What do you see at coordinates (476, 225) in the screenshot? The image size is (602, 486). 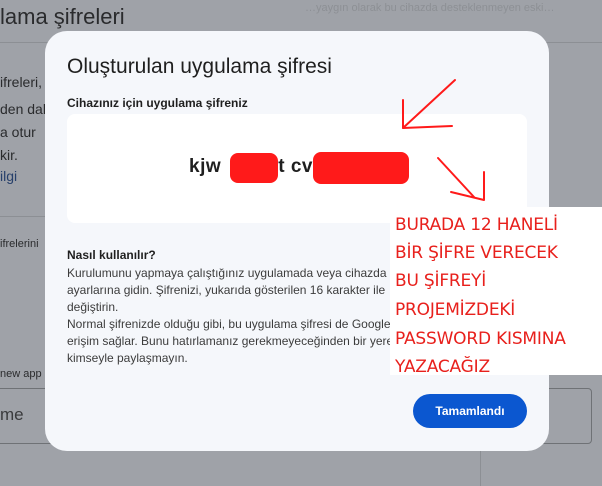 I see `annotation-line: BURADA 12 HANELİ` at bounding box center [476, 225].